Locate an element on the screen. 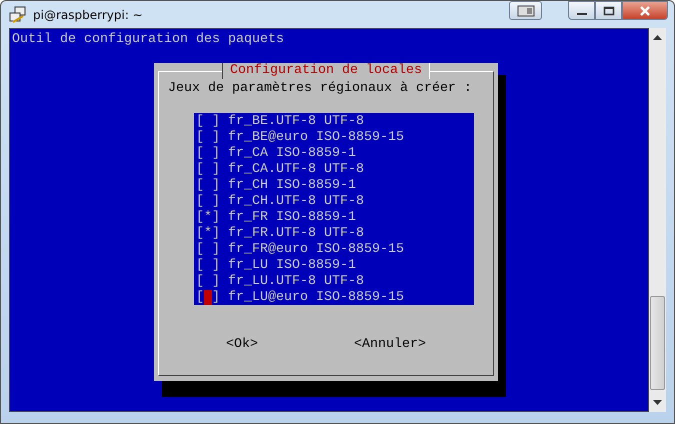 The height and width of the screenshot is (424, 675). window-option-icon is located at coordinates (525, 10).